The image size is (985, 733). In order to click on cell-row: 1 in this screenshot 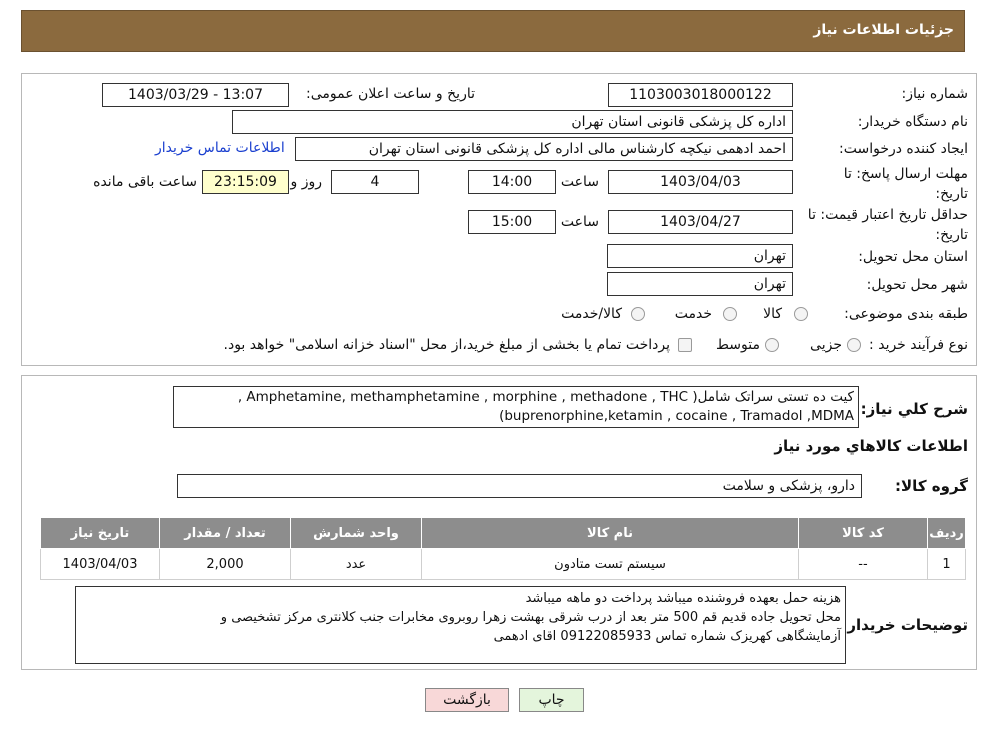, I will do `click(946, 564)`.